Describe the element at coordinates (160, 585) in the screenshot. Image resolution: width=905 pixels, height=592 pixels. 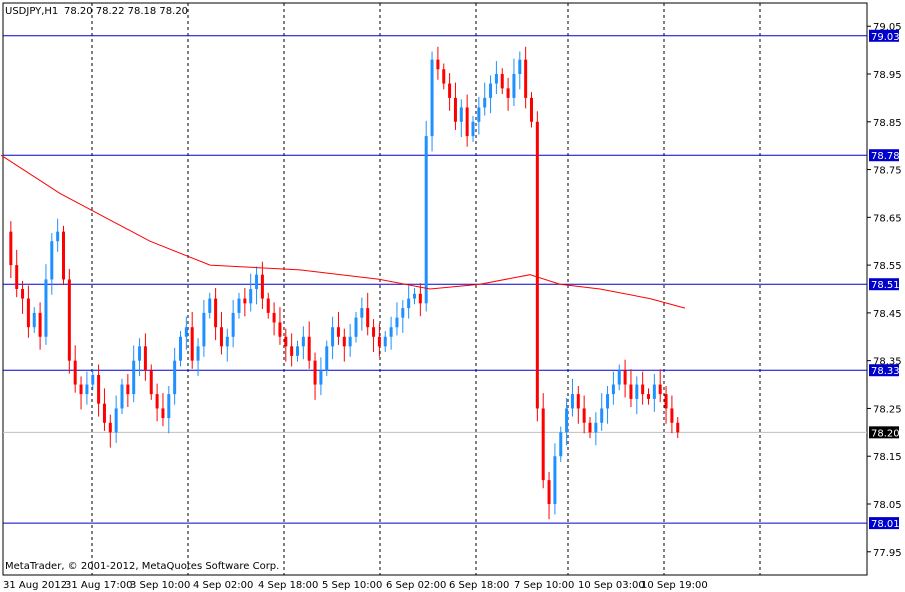
I see `x-tick-label-2: 3 Sep 10:00` at that location.